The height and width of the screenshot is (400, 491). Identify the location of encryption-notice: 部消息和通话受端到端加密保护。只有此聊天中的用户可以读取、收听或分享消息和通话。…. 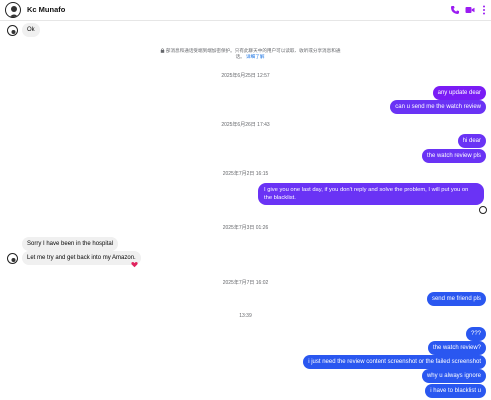
(250, 54).